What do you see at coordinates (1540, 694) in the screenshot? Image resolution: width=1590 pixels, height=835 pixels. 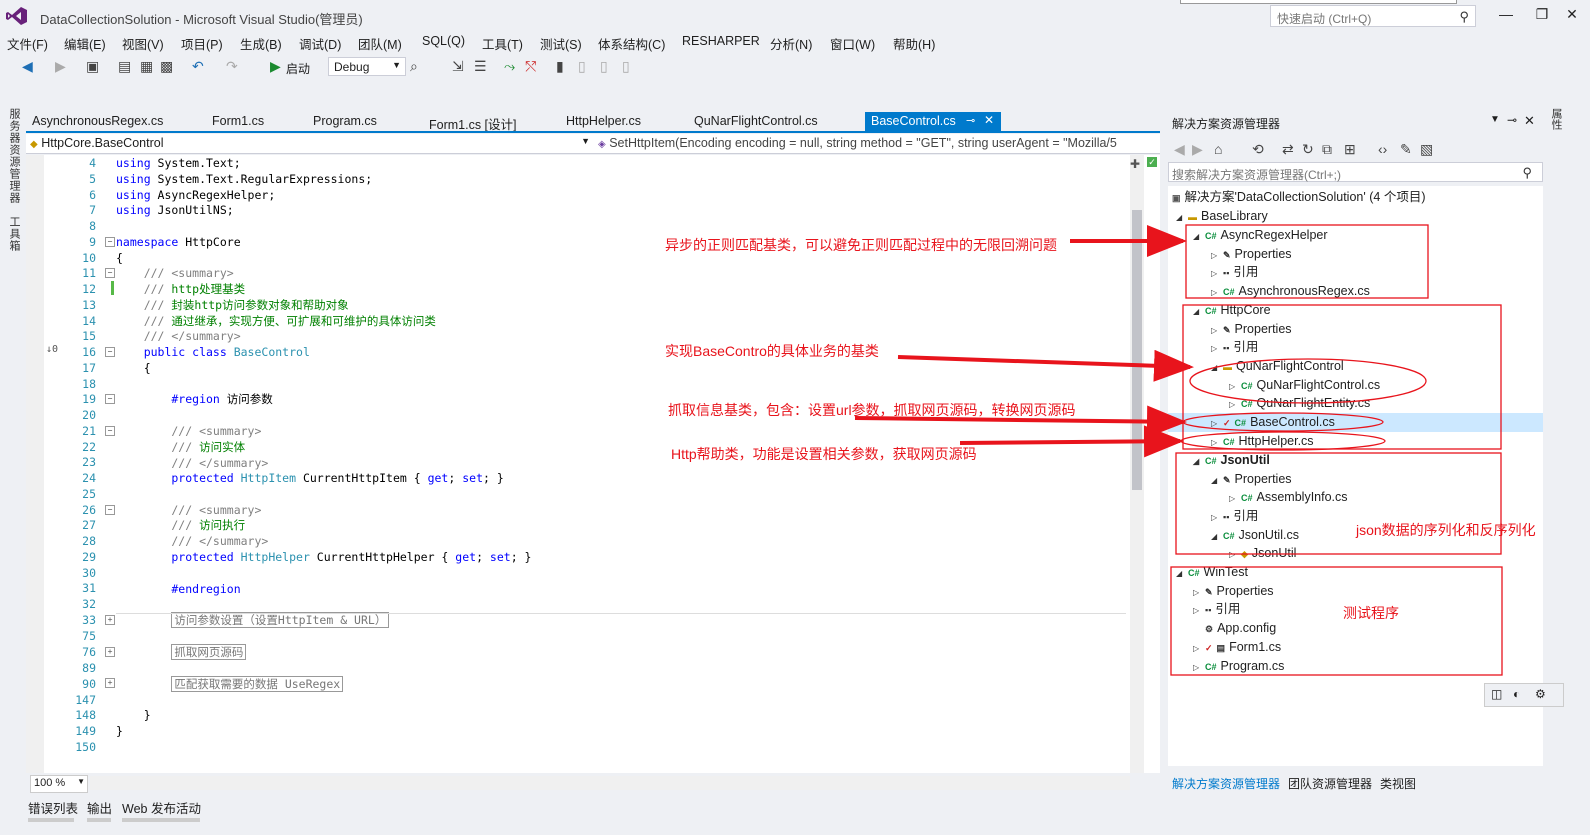 I see `settings-icon: ⚙` at bounding box center [1540, 694].